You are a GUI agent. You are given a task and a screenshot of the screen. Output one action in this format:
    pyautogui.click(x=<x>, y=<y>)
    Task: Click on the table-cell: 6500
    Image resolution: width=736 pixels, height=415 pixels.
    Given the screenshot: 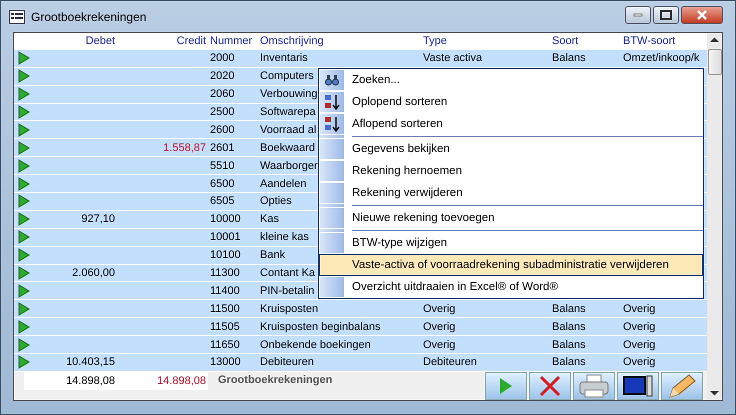 What is the action you would take?
    pyautogui.click(x=222, y=184)
    